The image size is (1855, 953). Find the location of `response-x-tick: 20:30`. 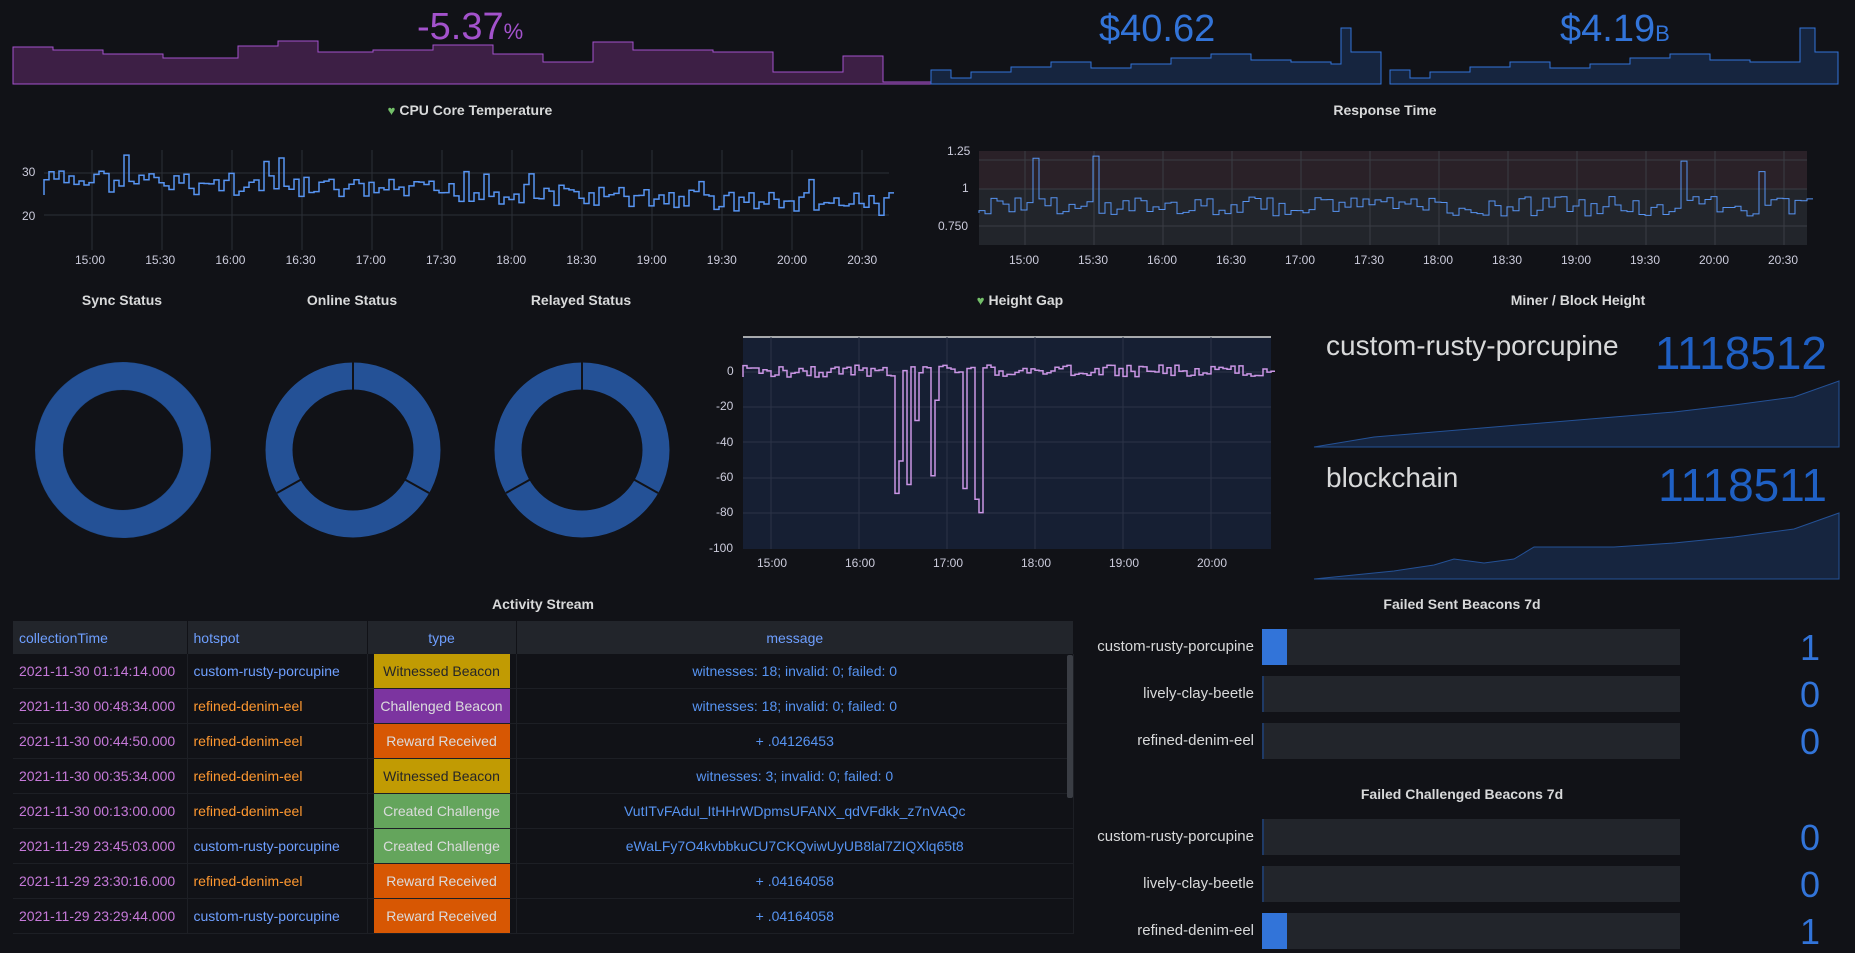

response-x-tick: 20:30 is located at coordinates (1783, 260).